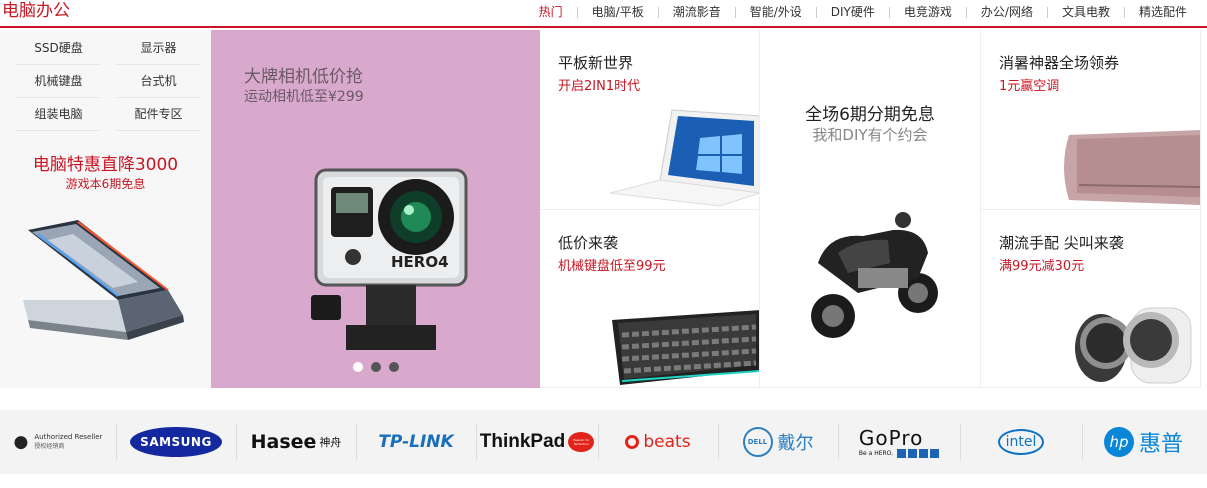 This screenshot has width=1207, height=488. I want to click on tile-installment-title: 全场6期分期免息, so click(870, 115).